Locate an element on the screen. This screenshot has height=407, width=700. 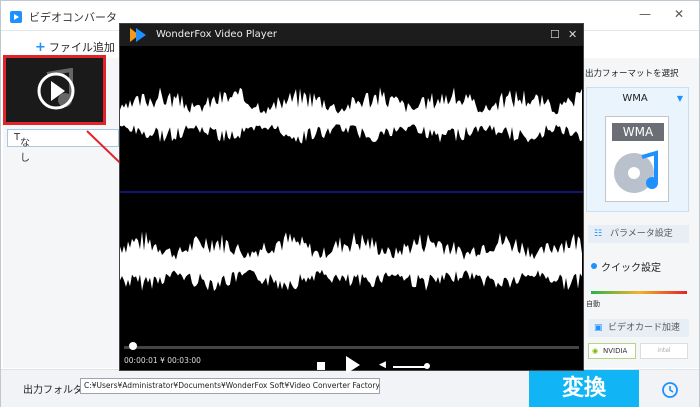
time-display: 00:00:01 ¥ 00:03:00 is located at coordinates (162, 360).